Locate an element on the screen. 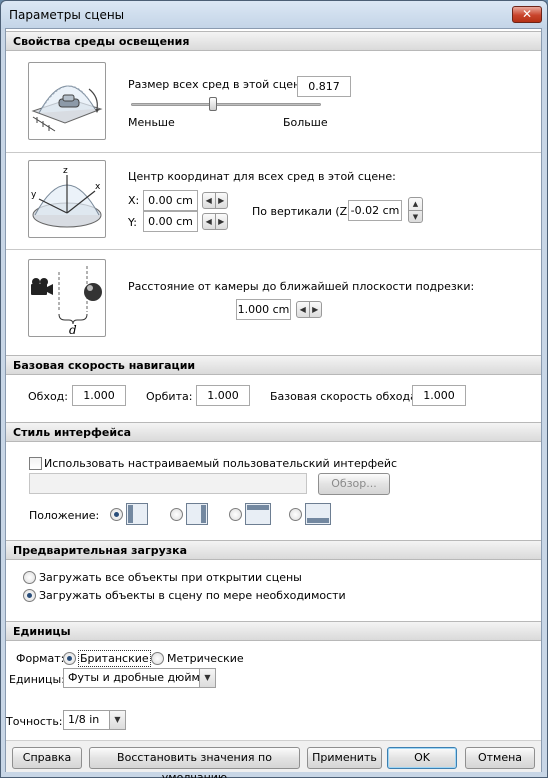 This screenshot has height=778, width=548. clip-distance-image: d is located at coordinates (67, 298).